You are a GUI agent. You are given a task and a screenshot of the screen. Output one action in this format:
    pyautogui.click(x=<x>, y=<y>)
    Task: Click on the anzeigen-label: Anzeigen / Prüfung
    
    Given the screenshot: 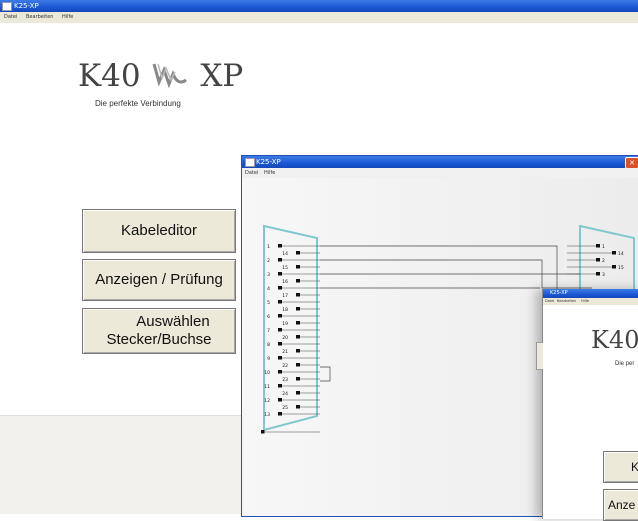 What is the action you would take?
    pyautogui.click(x=159, y=279)
    